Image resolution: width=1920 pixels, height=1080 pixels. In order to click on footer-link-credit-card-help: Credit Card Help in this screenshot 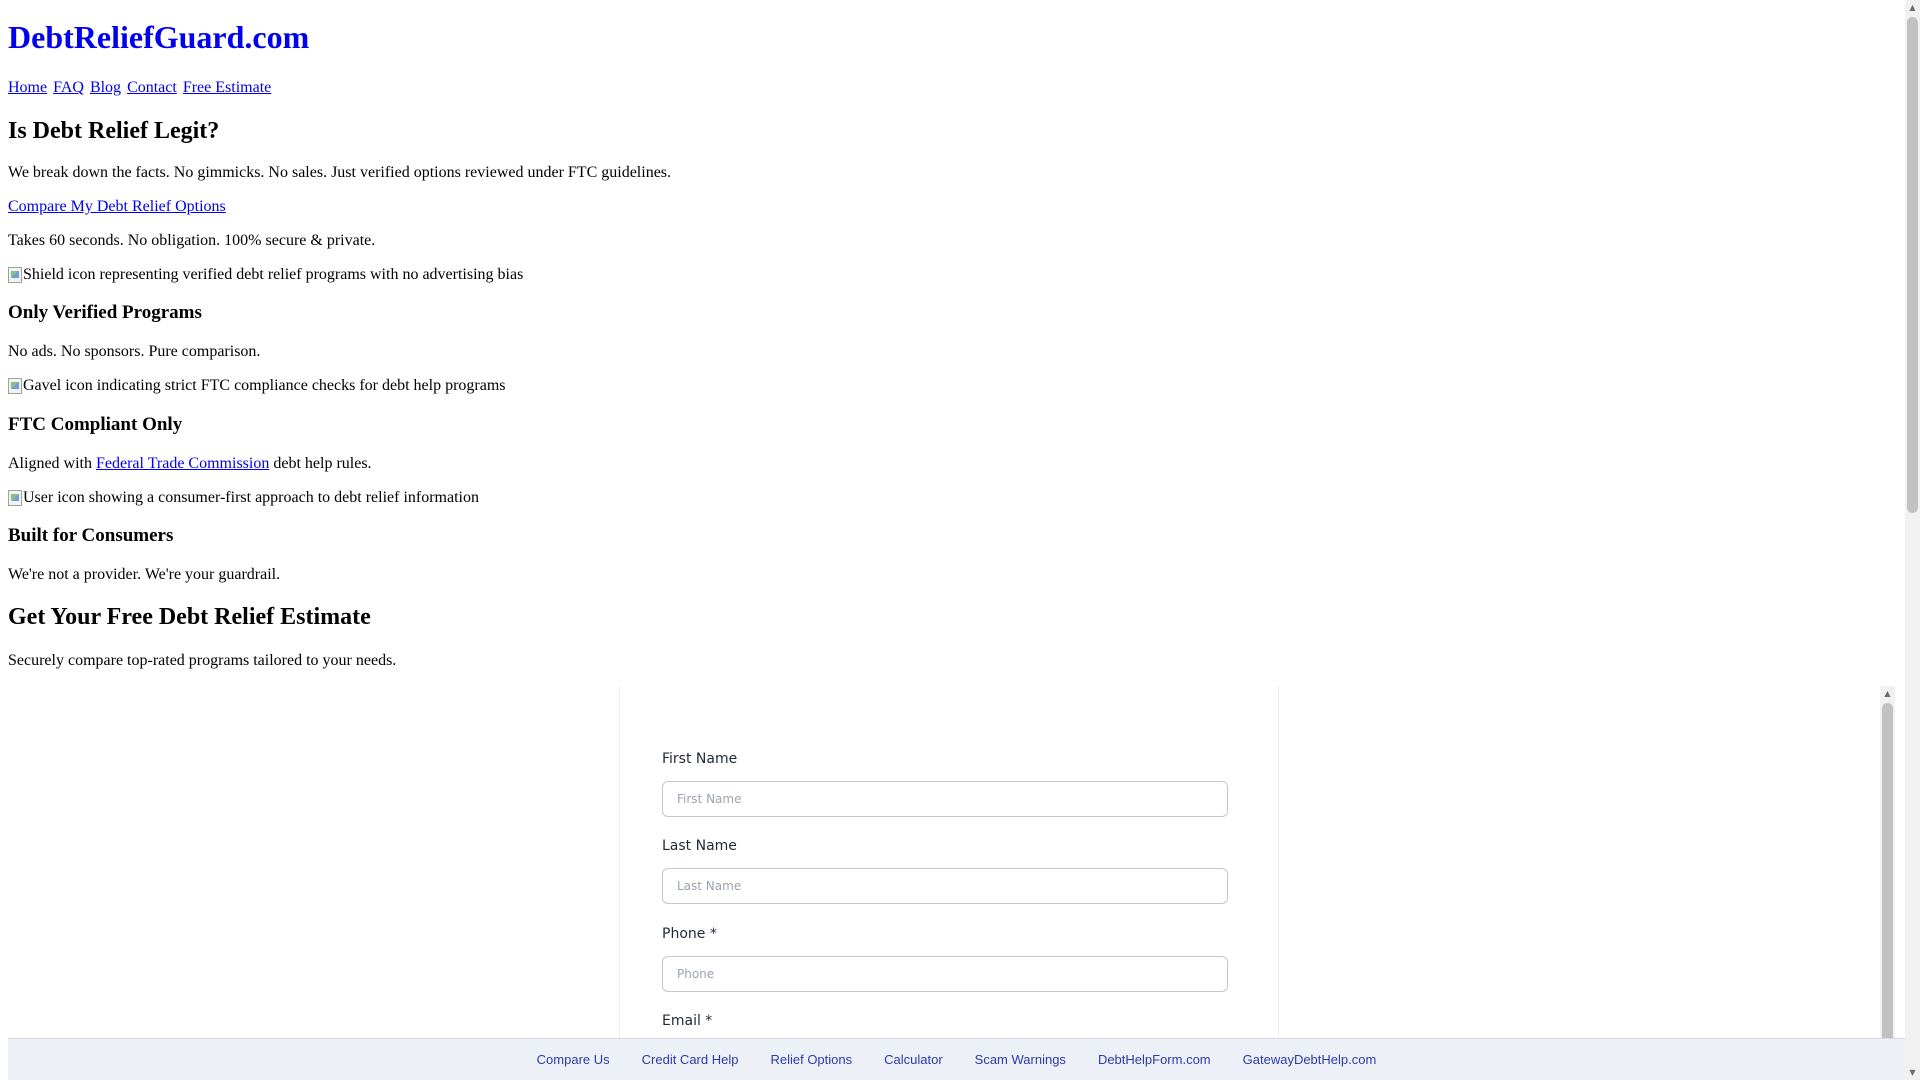, I will do `click(690, 1059)`.